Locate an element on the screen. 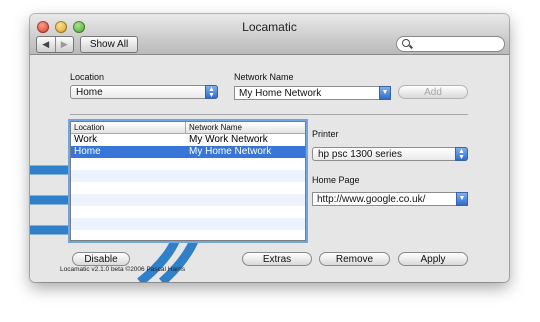 This screenshot has height=322, width=540. location-popup: Home ▲ ▼ is located at coordinates (144, 92).